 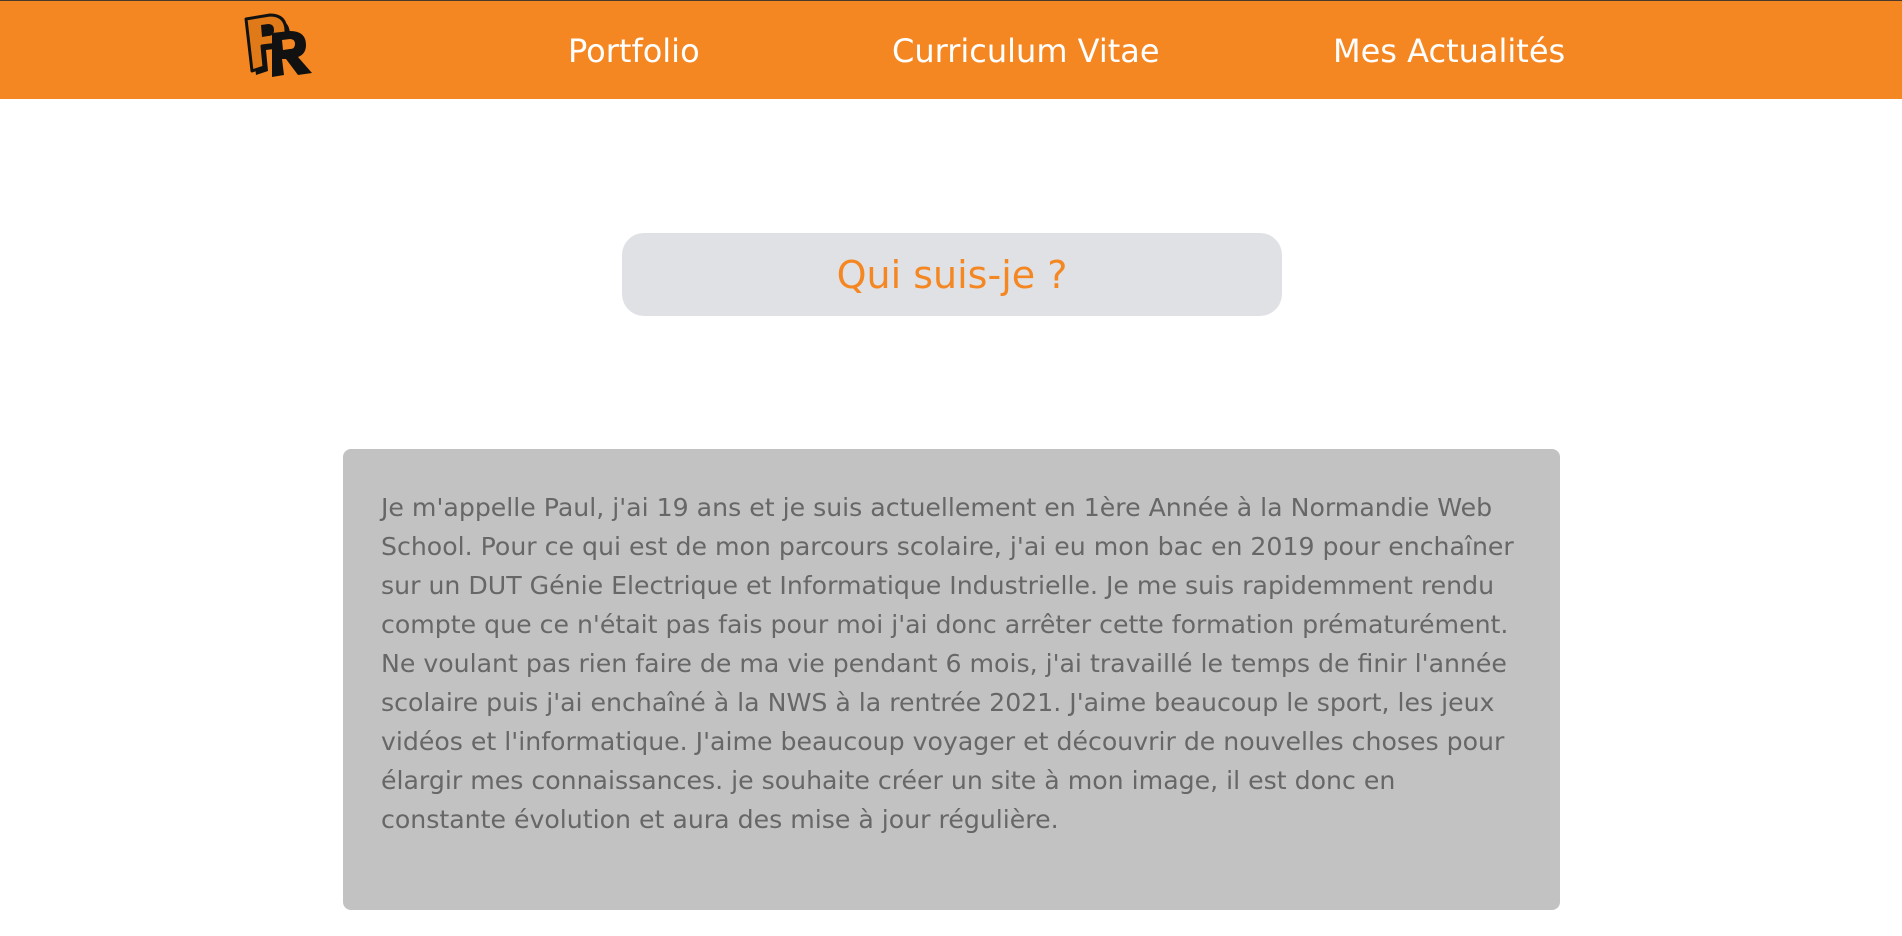 What do you see at coordinates (1026, 51) in the screenshot?
I see `nav-link-curriculum-vitae: Curriculum Vitae` at bounding box center [1026, 51].